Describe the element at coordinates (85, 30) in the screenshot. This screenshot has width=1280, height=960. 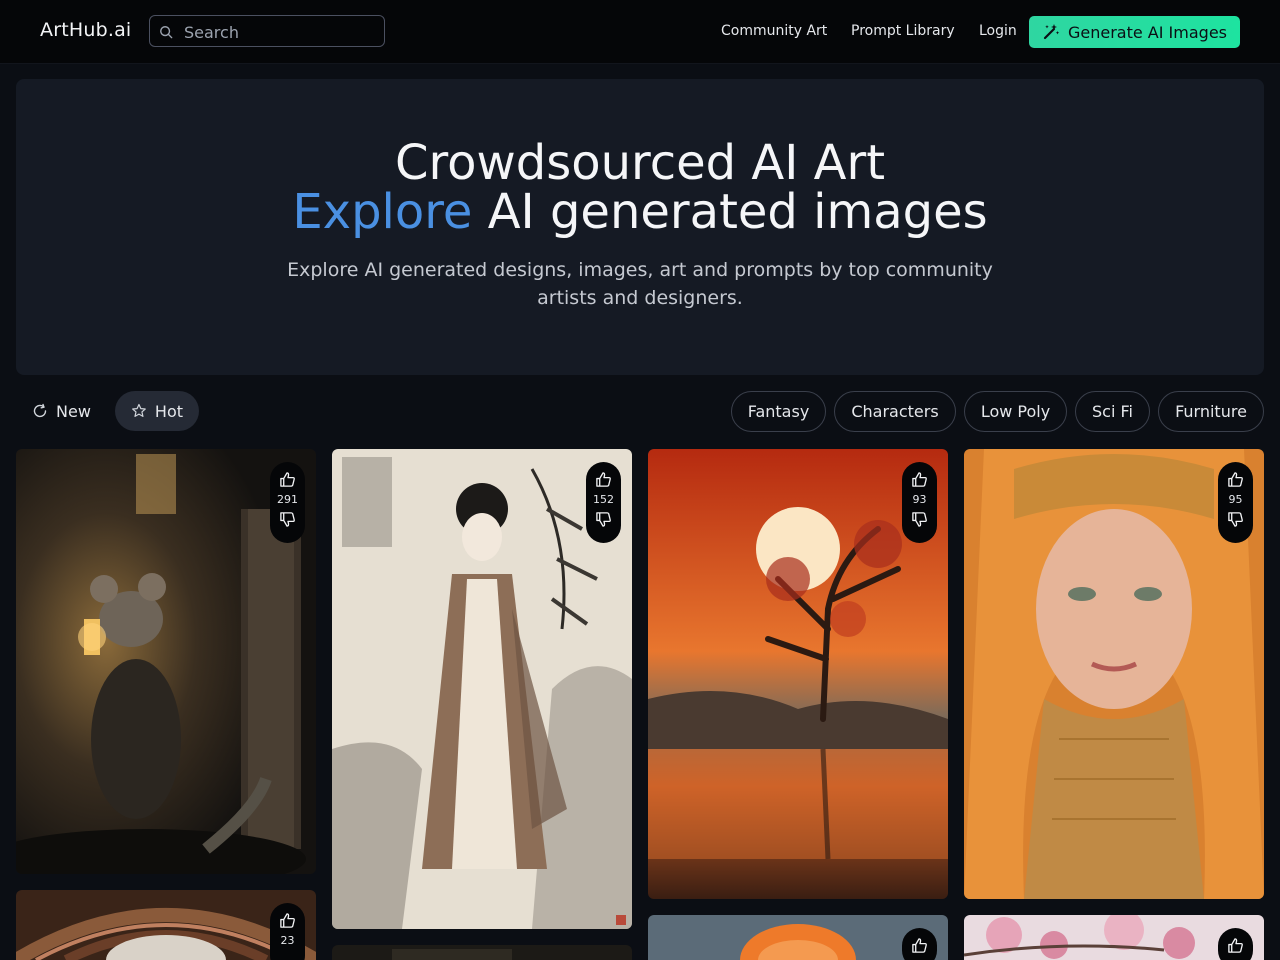
I see `site-logo: ArtHub.ai` at that location.